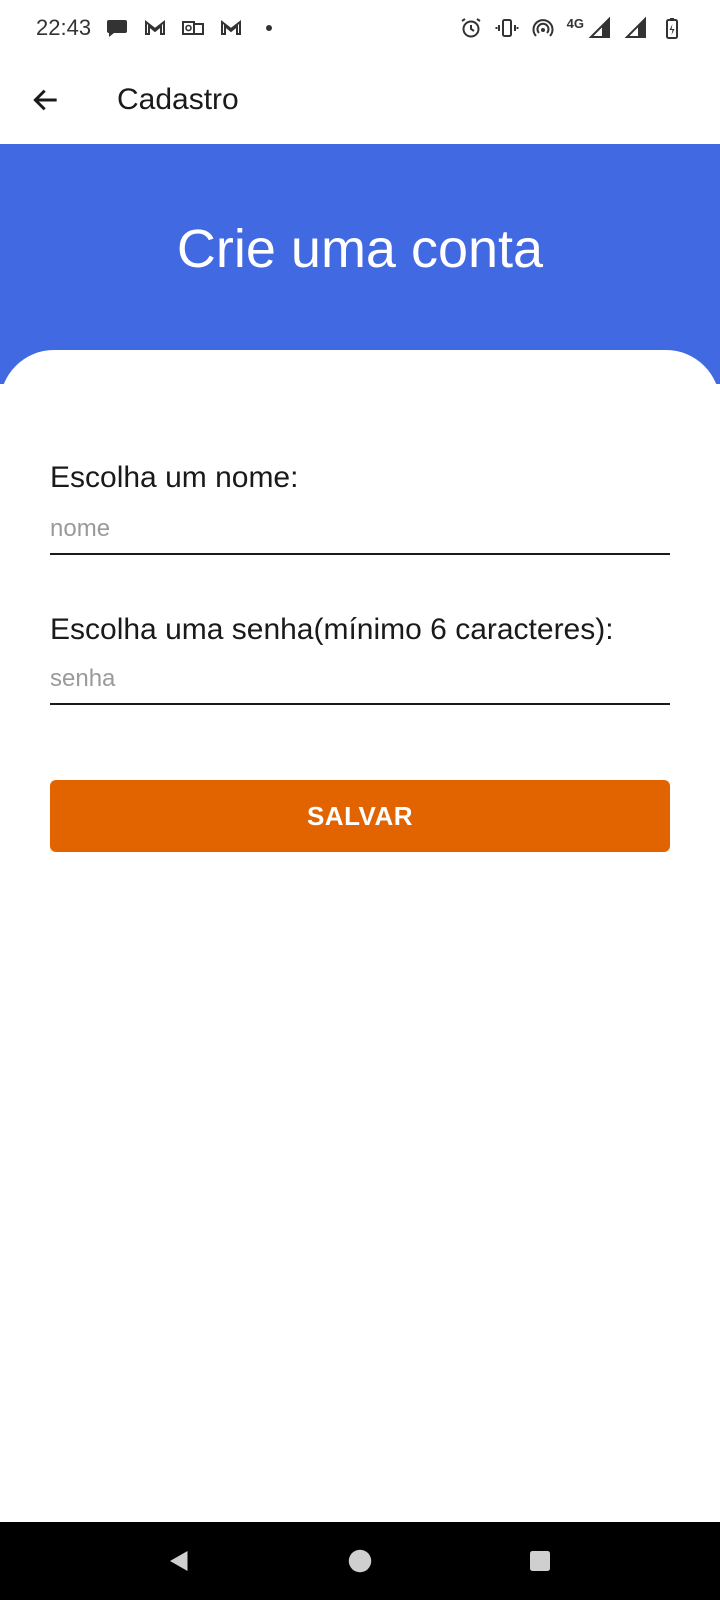 The width and height of the screenshot is (720, 1600). I want to click on alarm-icon, so click(471, 28).